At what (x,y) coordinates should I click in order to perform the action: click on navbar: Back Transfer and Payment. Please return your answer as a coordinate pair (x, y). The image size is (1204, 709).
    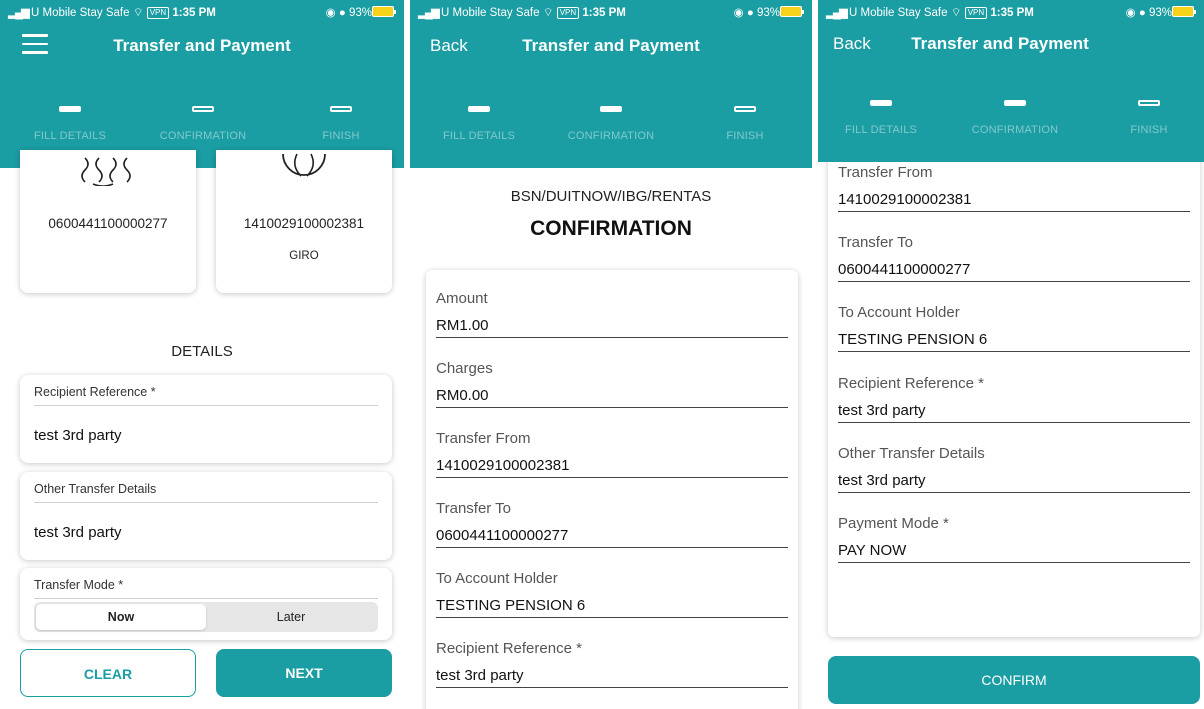
    Looking at the image, I should click on (611, 46).